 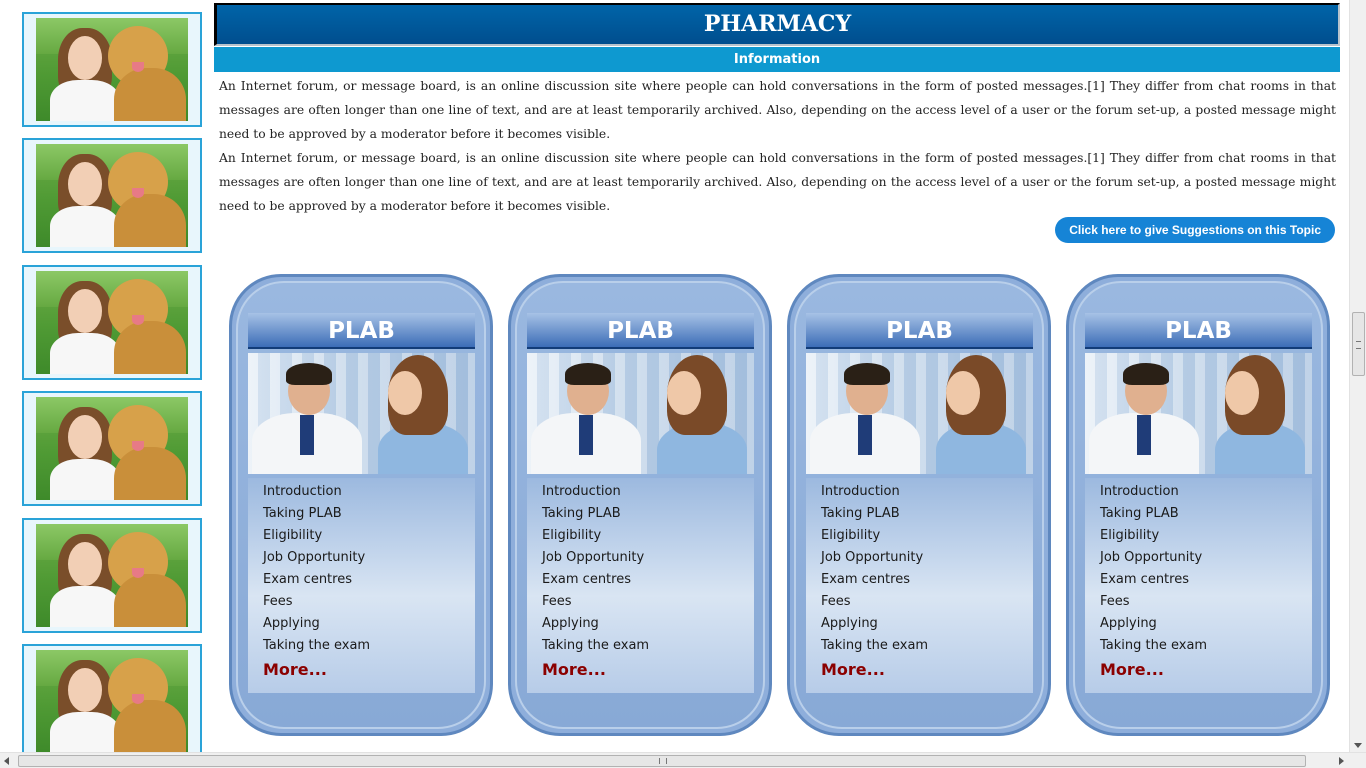 I want to click on horizontal-scrollbar-thumb, so click(x=662, y=761).